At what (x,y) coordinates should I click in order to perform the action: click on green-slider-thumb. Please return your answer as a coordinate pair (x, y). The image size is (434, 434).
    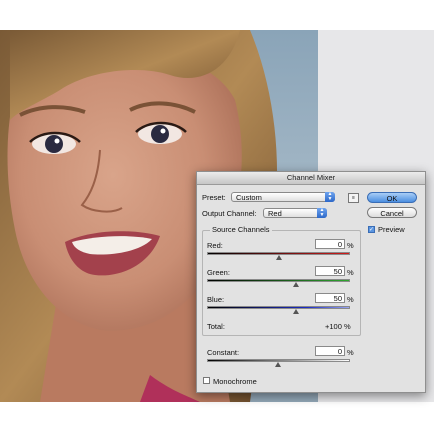
    Looking at the image, I should click on (296, 284).